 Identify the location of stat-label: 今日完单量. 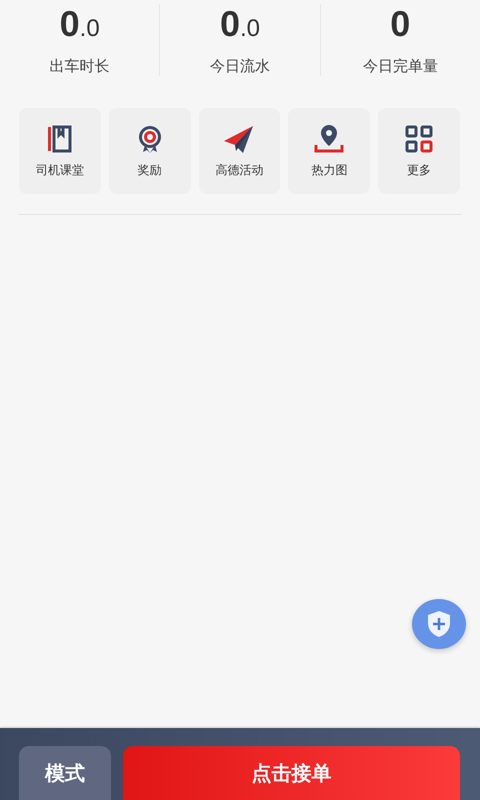
(400, 66).